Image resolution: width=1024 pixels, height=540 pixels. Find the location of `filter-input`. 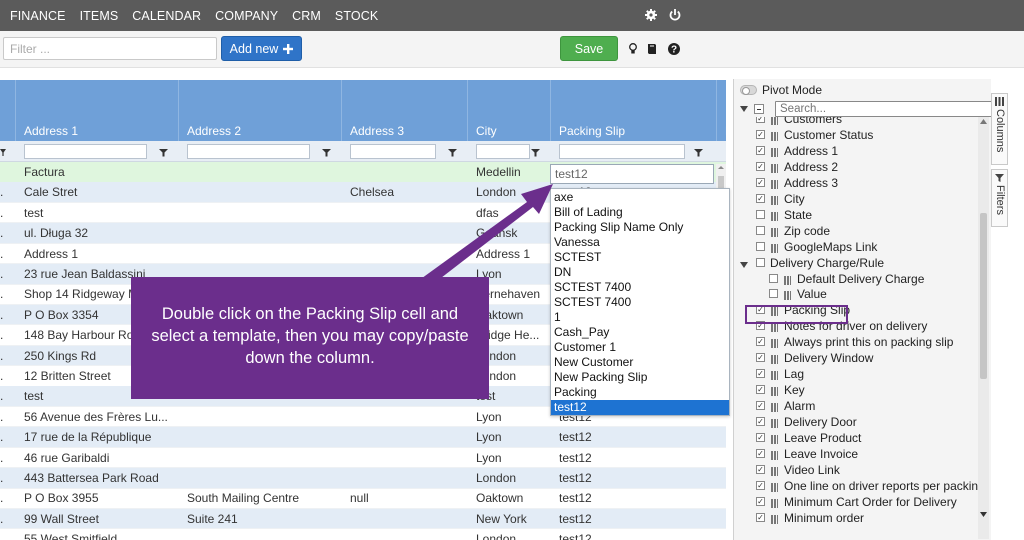

filter-input is located at coordinates (110, 48).